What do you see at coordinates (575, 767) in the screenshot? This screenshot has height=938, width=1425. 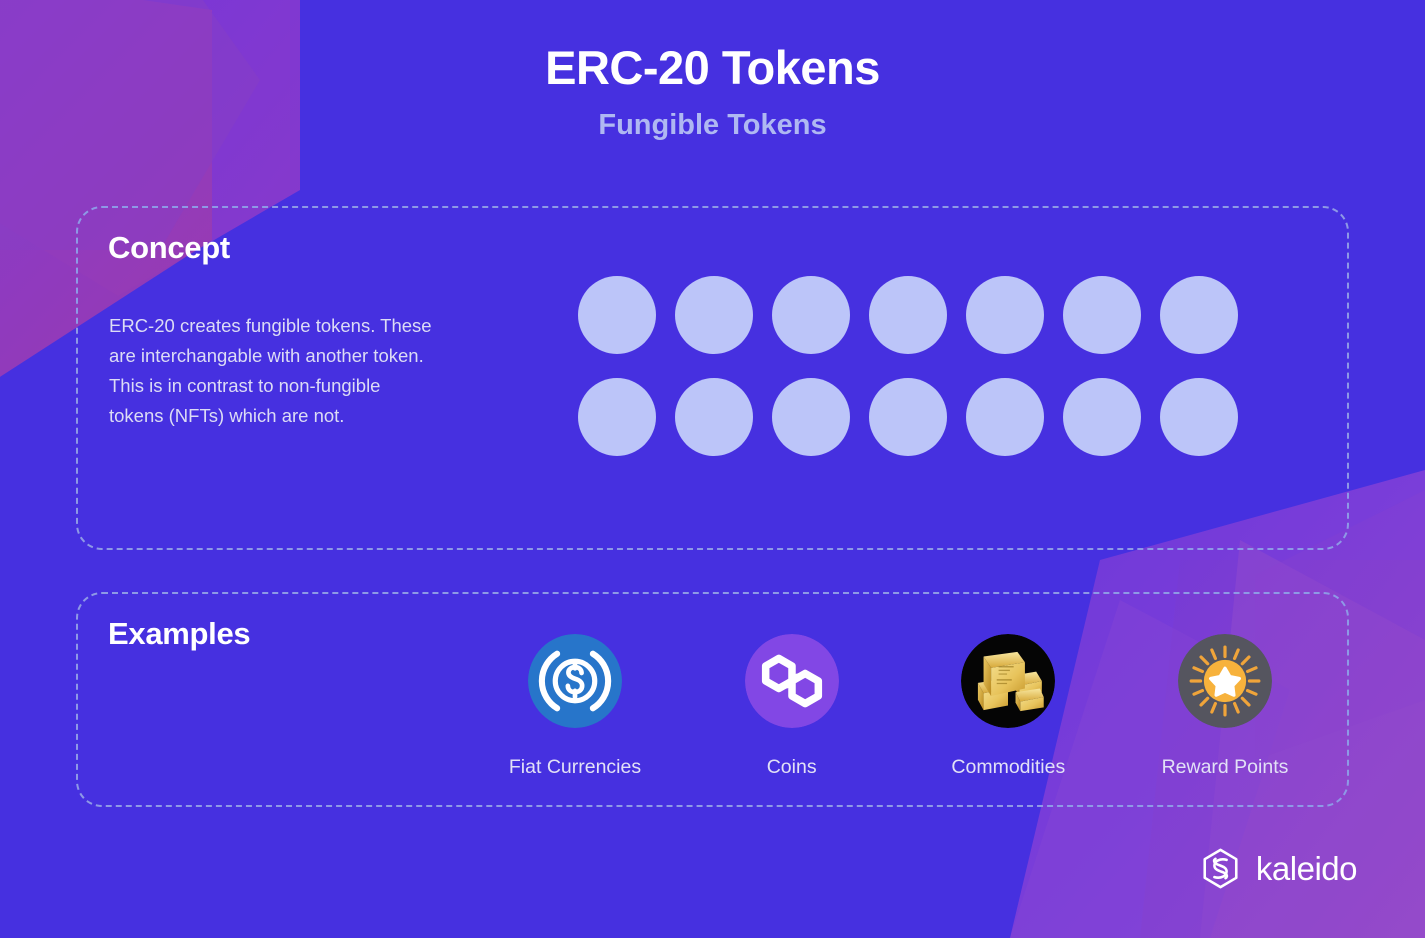 I see `example-label: Fiat Currencies` at bounding box center [575, 767].